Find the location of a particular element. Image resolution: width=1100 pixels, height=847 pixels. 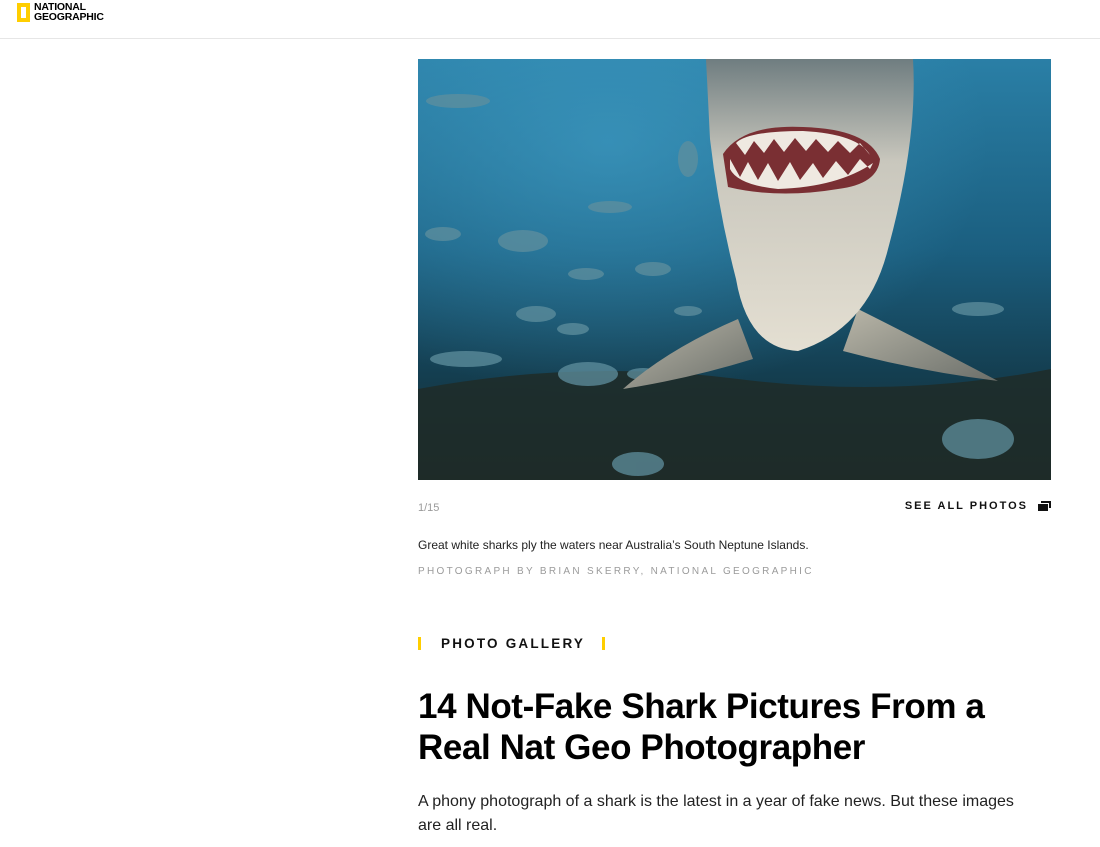

see-all-photos-button: SEE ALL PHOTOS is located at coordinates (978, 506).